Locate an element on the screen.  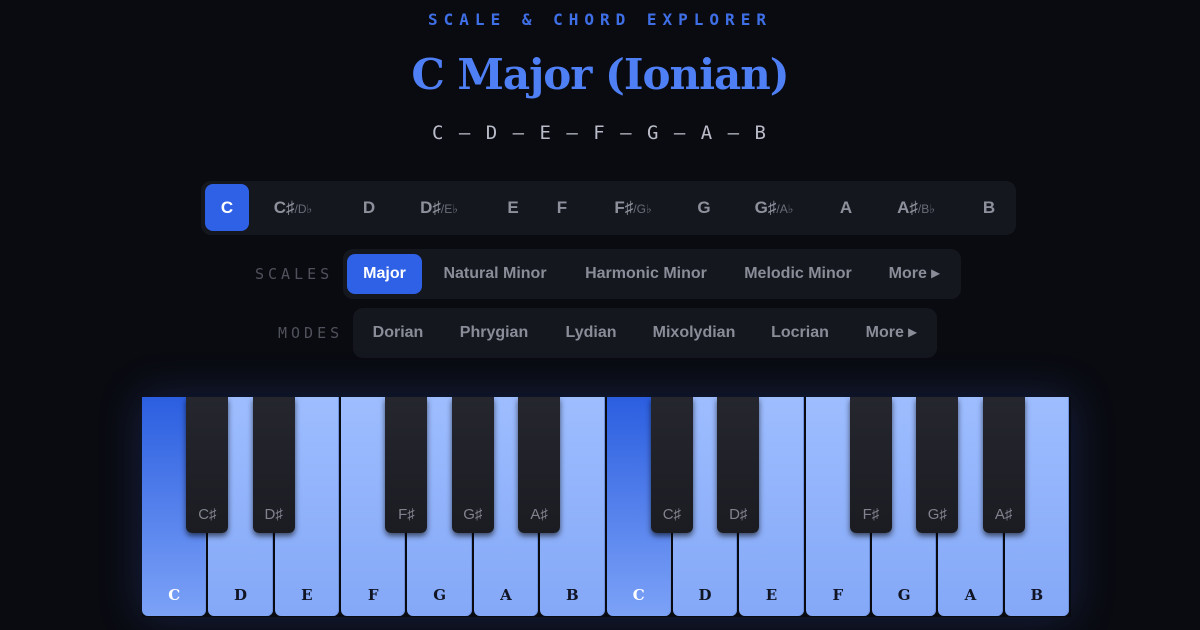
scale-notes: C – D – E – F – G – A – B is located at coordinates (600, 133).